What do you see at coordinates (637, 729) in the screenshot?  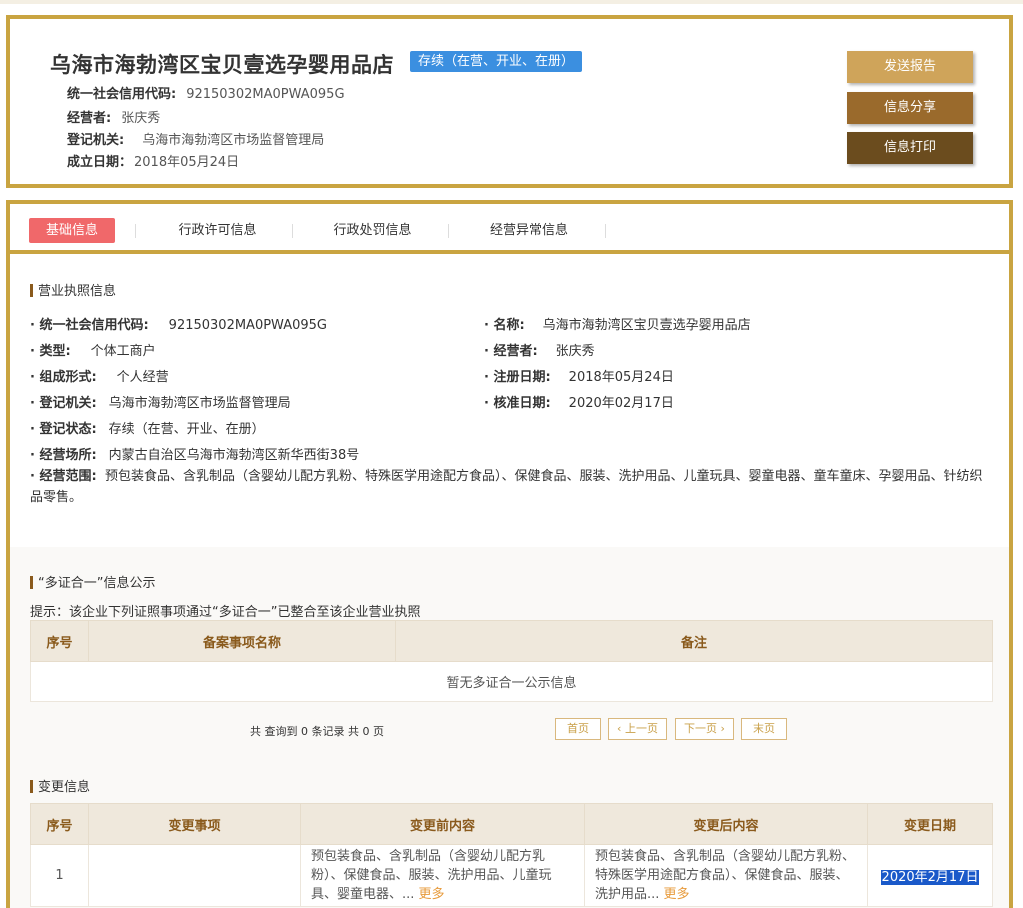 I see `pager-prev-button: ‹ 上一页` at bounding box center [637, 729].